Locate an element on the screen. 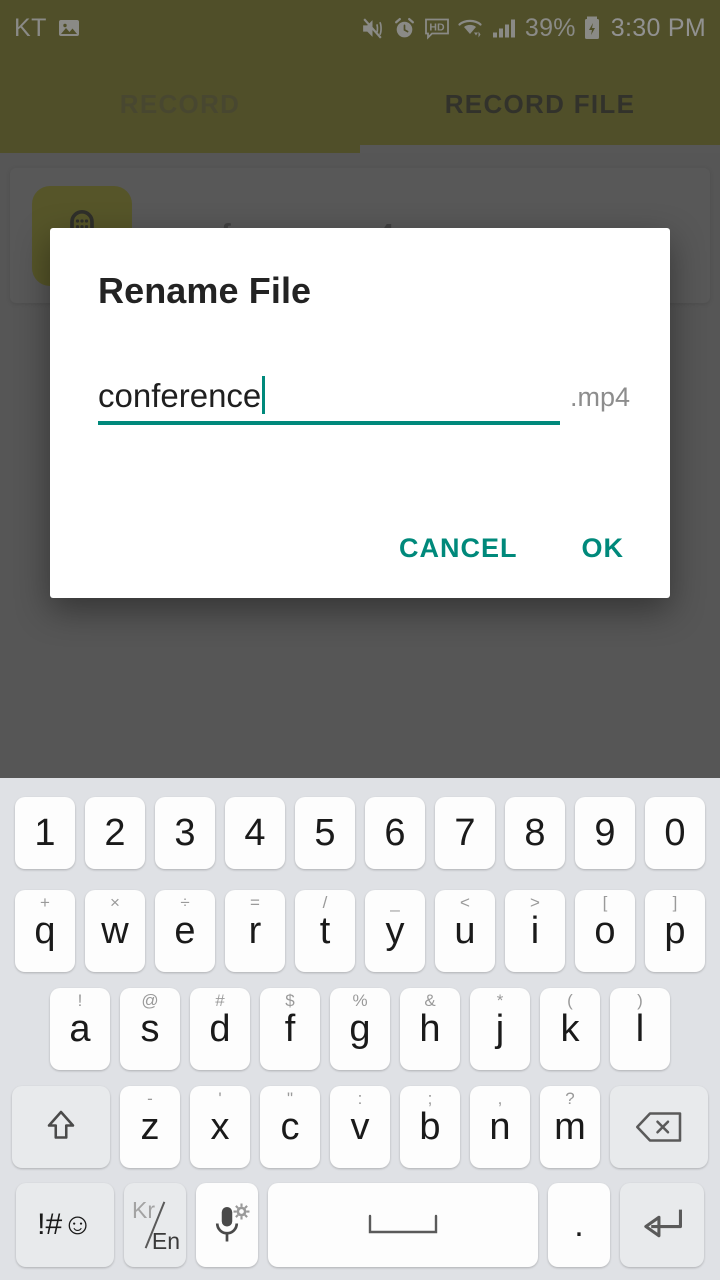  key-x-sub: ' is located at coordinates (220, 1098).